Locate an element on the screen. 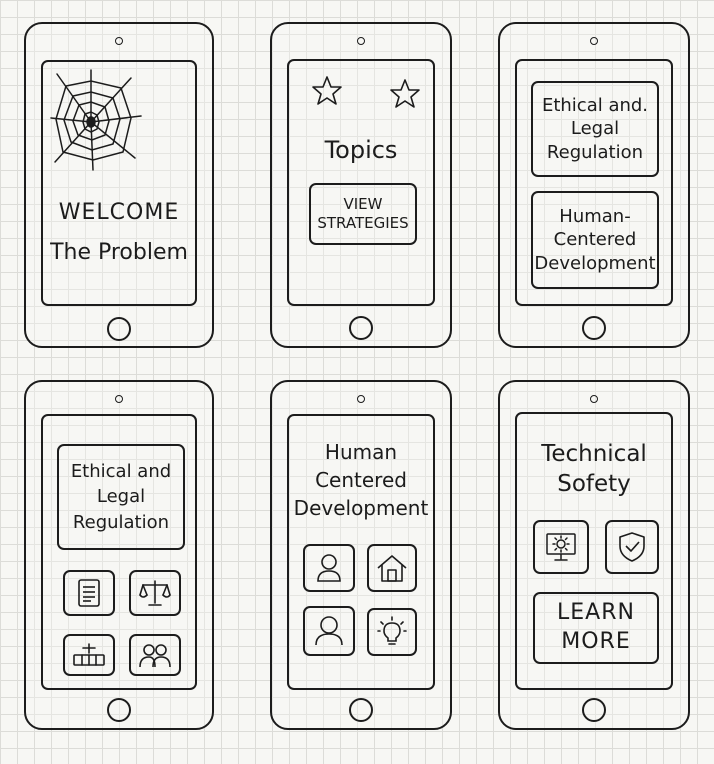  people-icon is located at coordinates (155, 656).